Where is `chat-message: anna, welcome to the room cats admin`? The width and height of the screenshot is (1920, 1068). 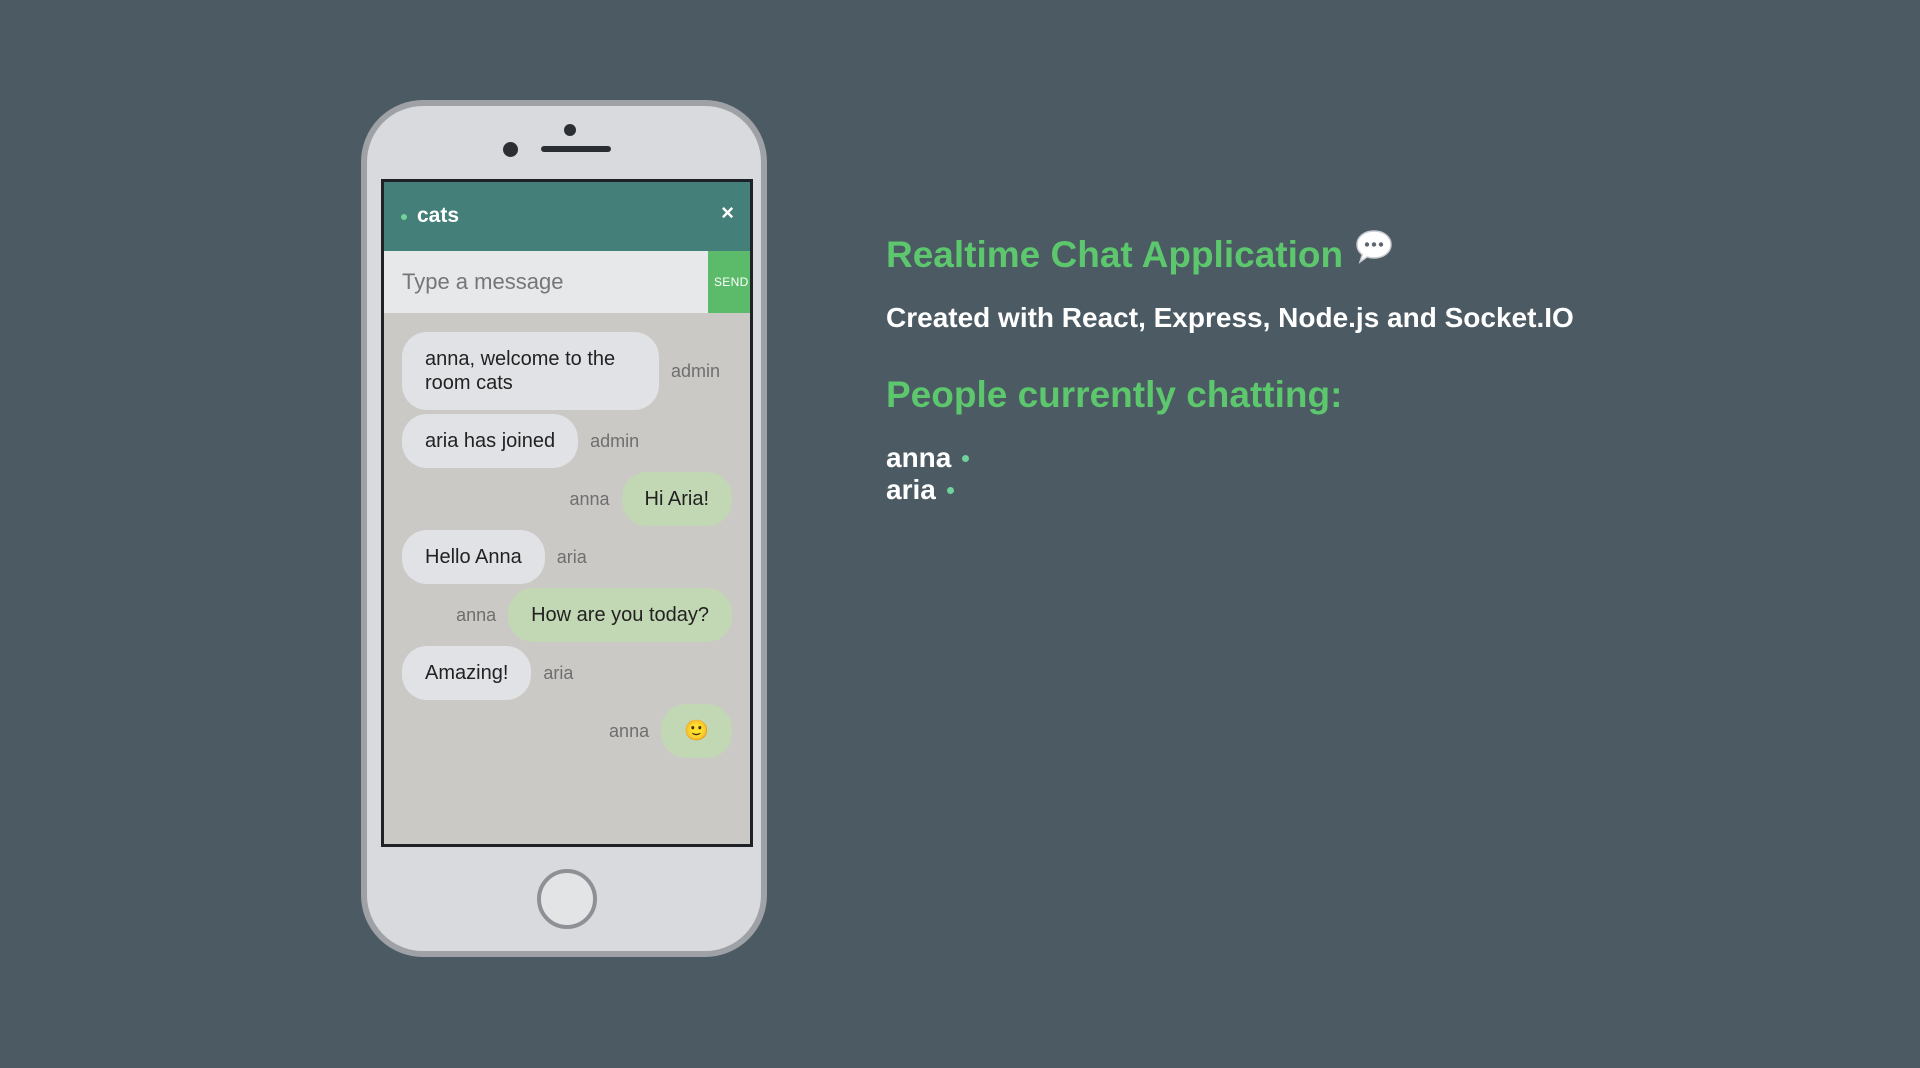
chat-message: anna, welcome to the room cats admin is located at coordinates (567, 371).